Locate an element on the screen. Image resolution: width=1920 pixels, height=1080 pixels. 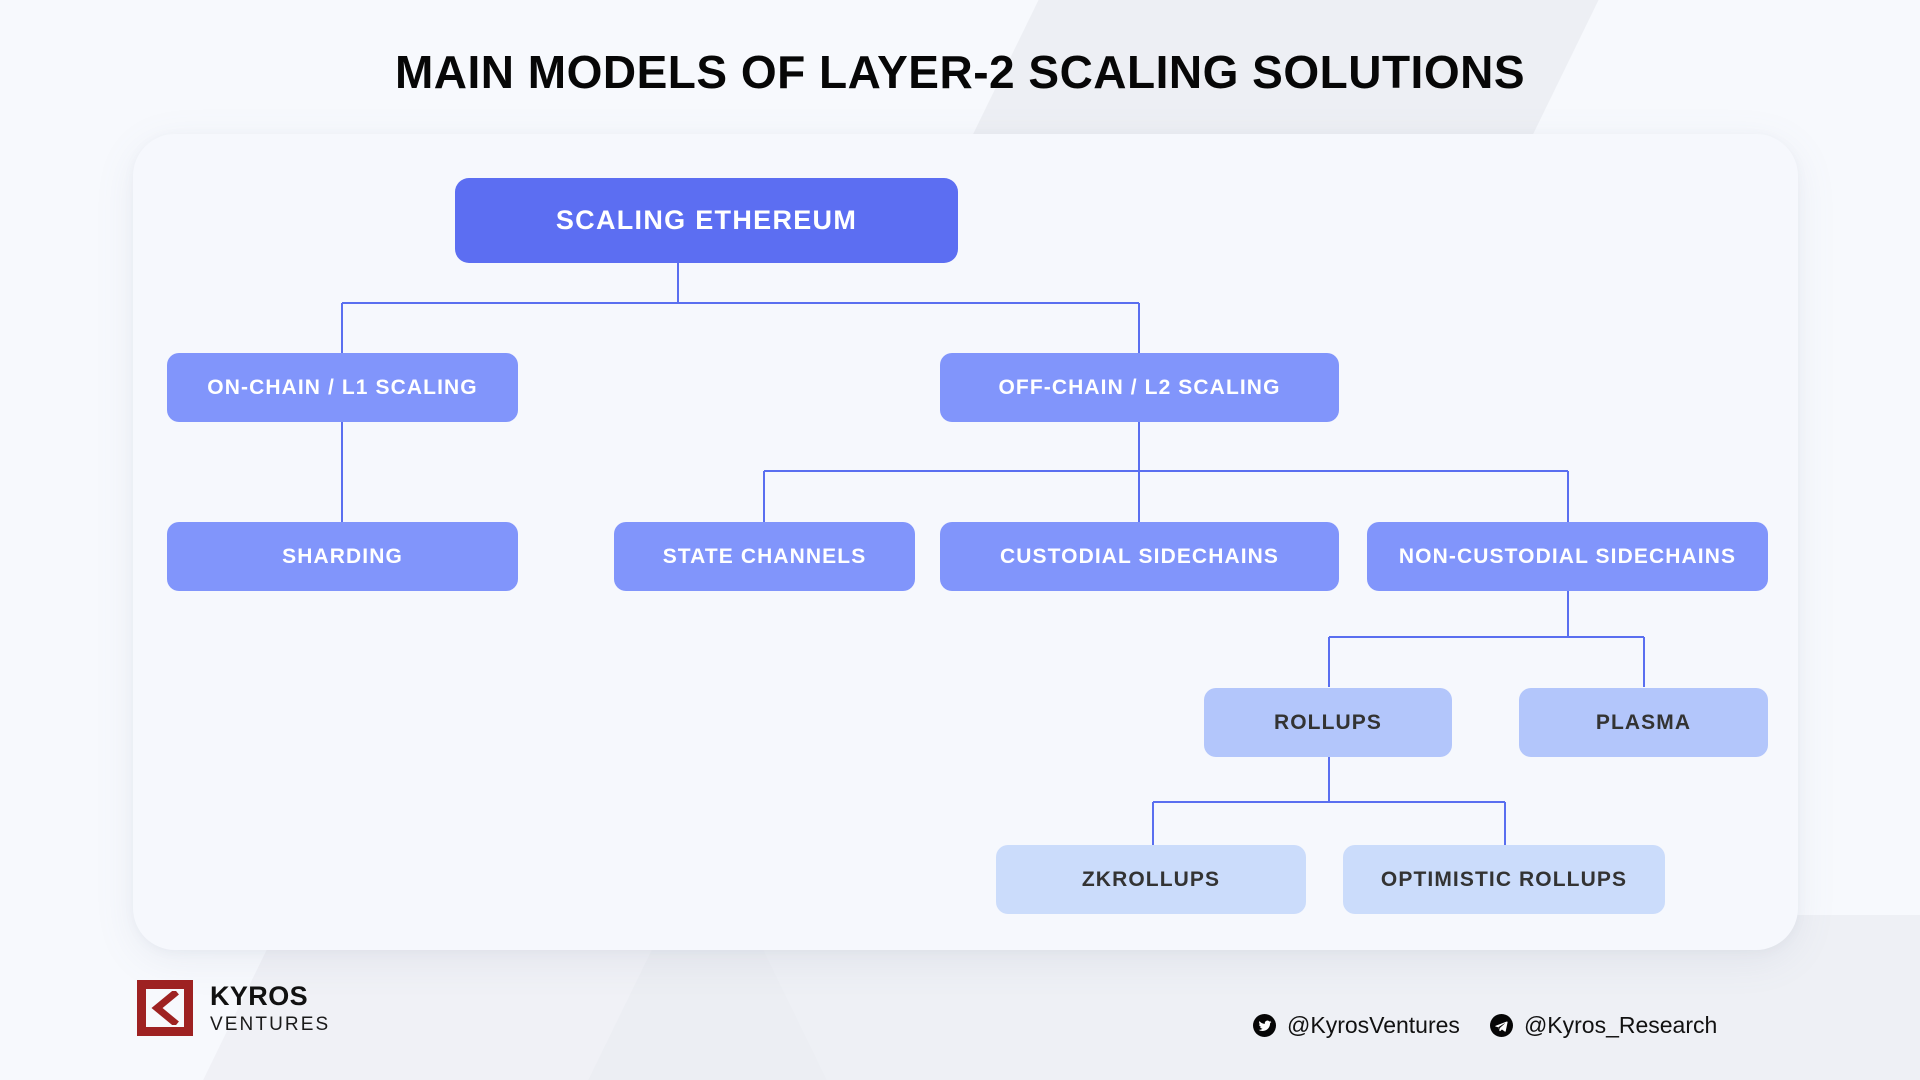
node-zkrollups: ZKROLLUPS is located at coordinates (1151, 879).